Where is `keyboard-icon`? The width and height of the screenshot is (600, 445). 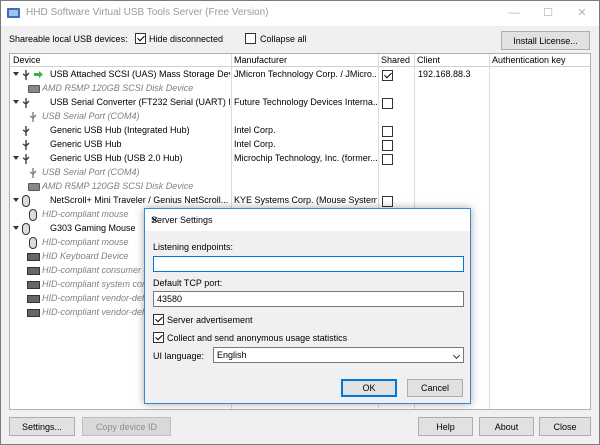
keyboard-icon is located at coordinates (33, 257).